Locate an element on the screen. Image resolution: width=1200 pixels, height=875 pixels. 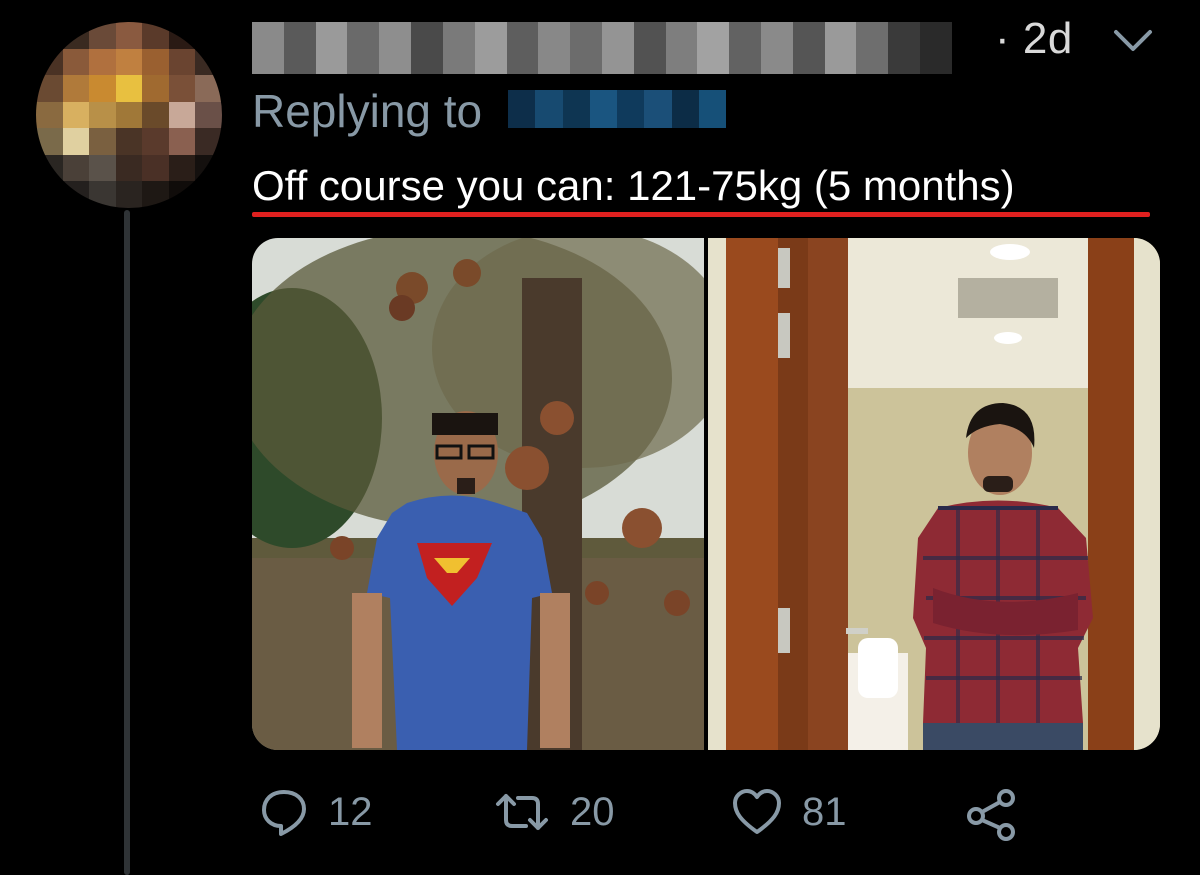
avatar is located at coordinates (129, 115).